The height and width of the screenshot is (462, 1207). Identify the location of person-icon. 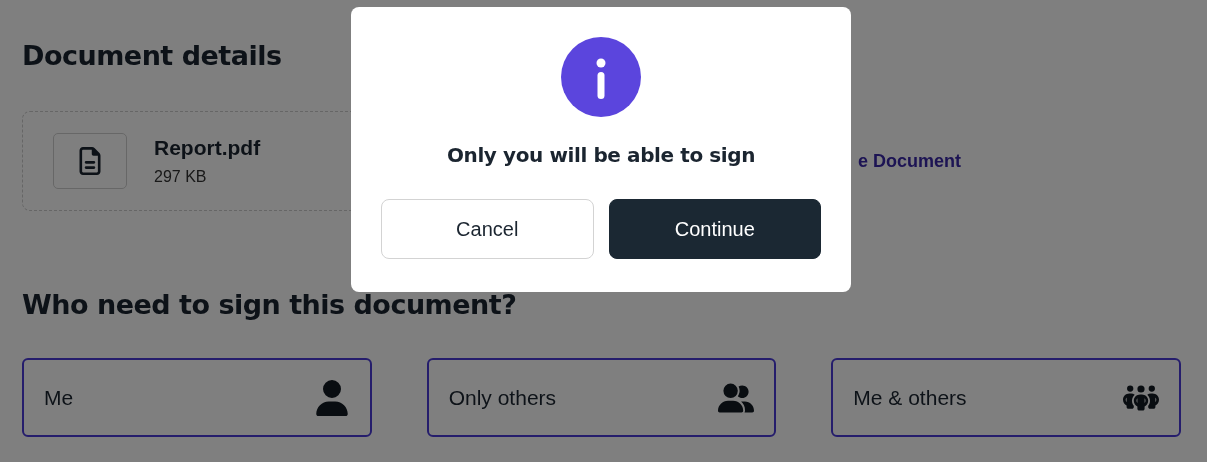
(331, 397).